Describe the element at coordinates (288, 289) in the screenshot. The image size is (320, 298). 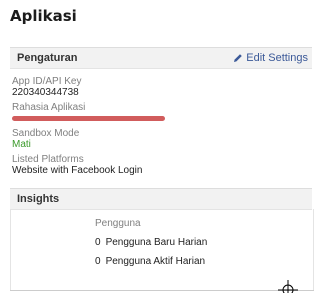
I see `crosshair-cursor-icon` at that location.